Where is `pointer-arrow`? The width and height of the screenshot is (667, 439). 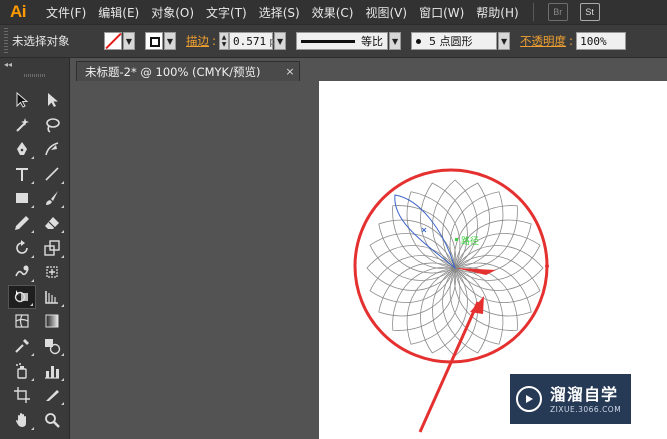
pointer-arrow is located at coordinates (449, 367).